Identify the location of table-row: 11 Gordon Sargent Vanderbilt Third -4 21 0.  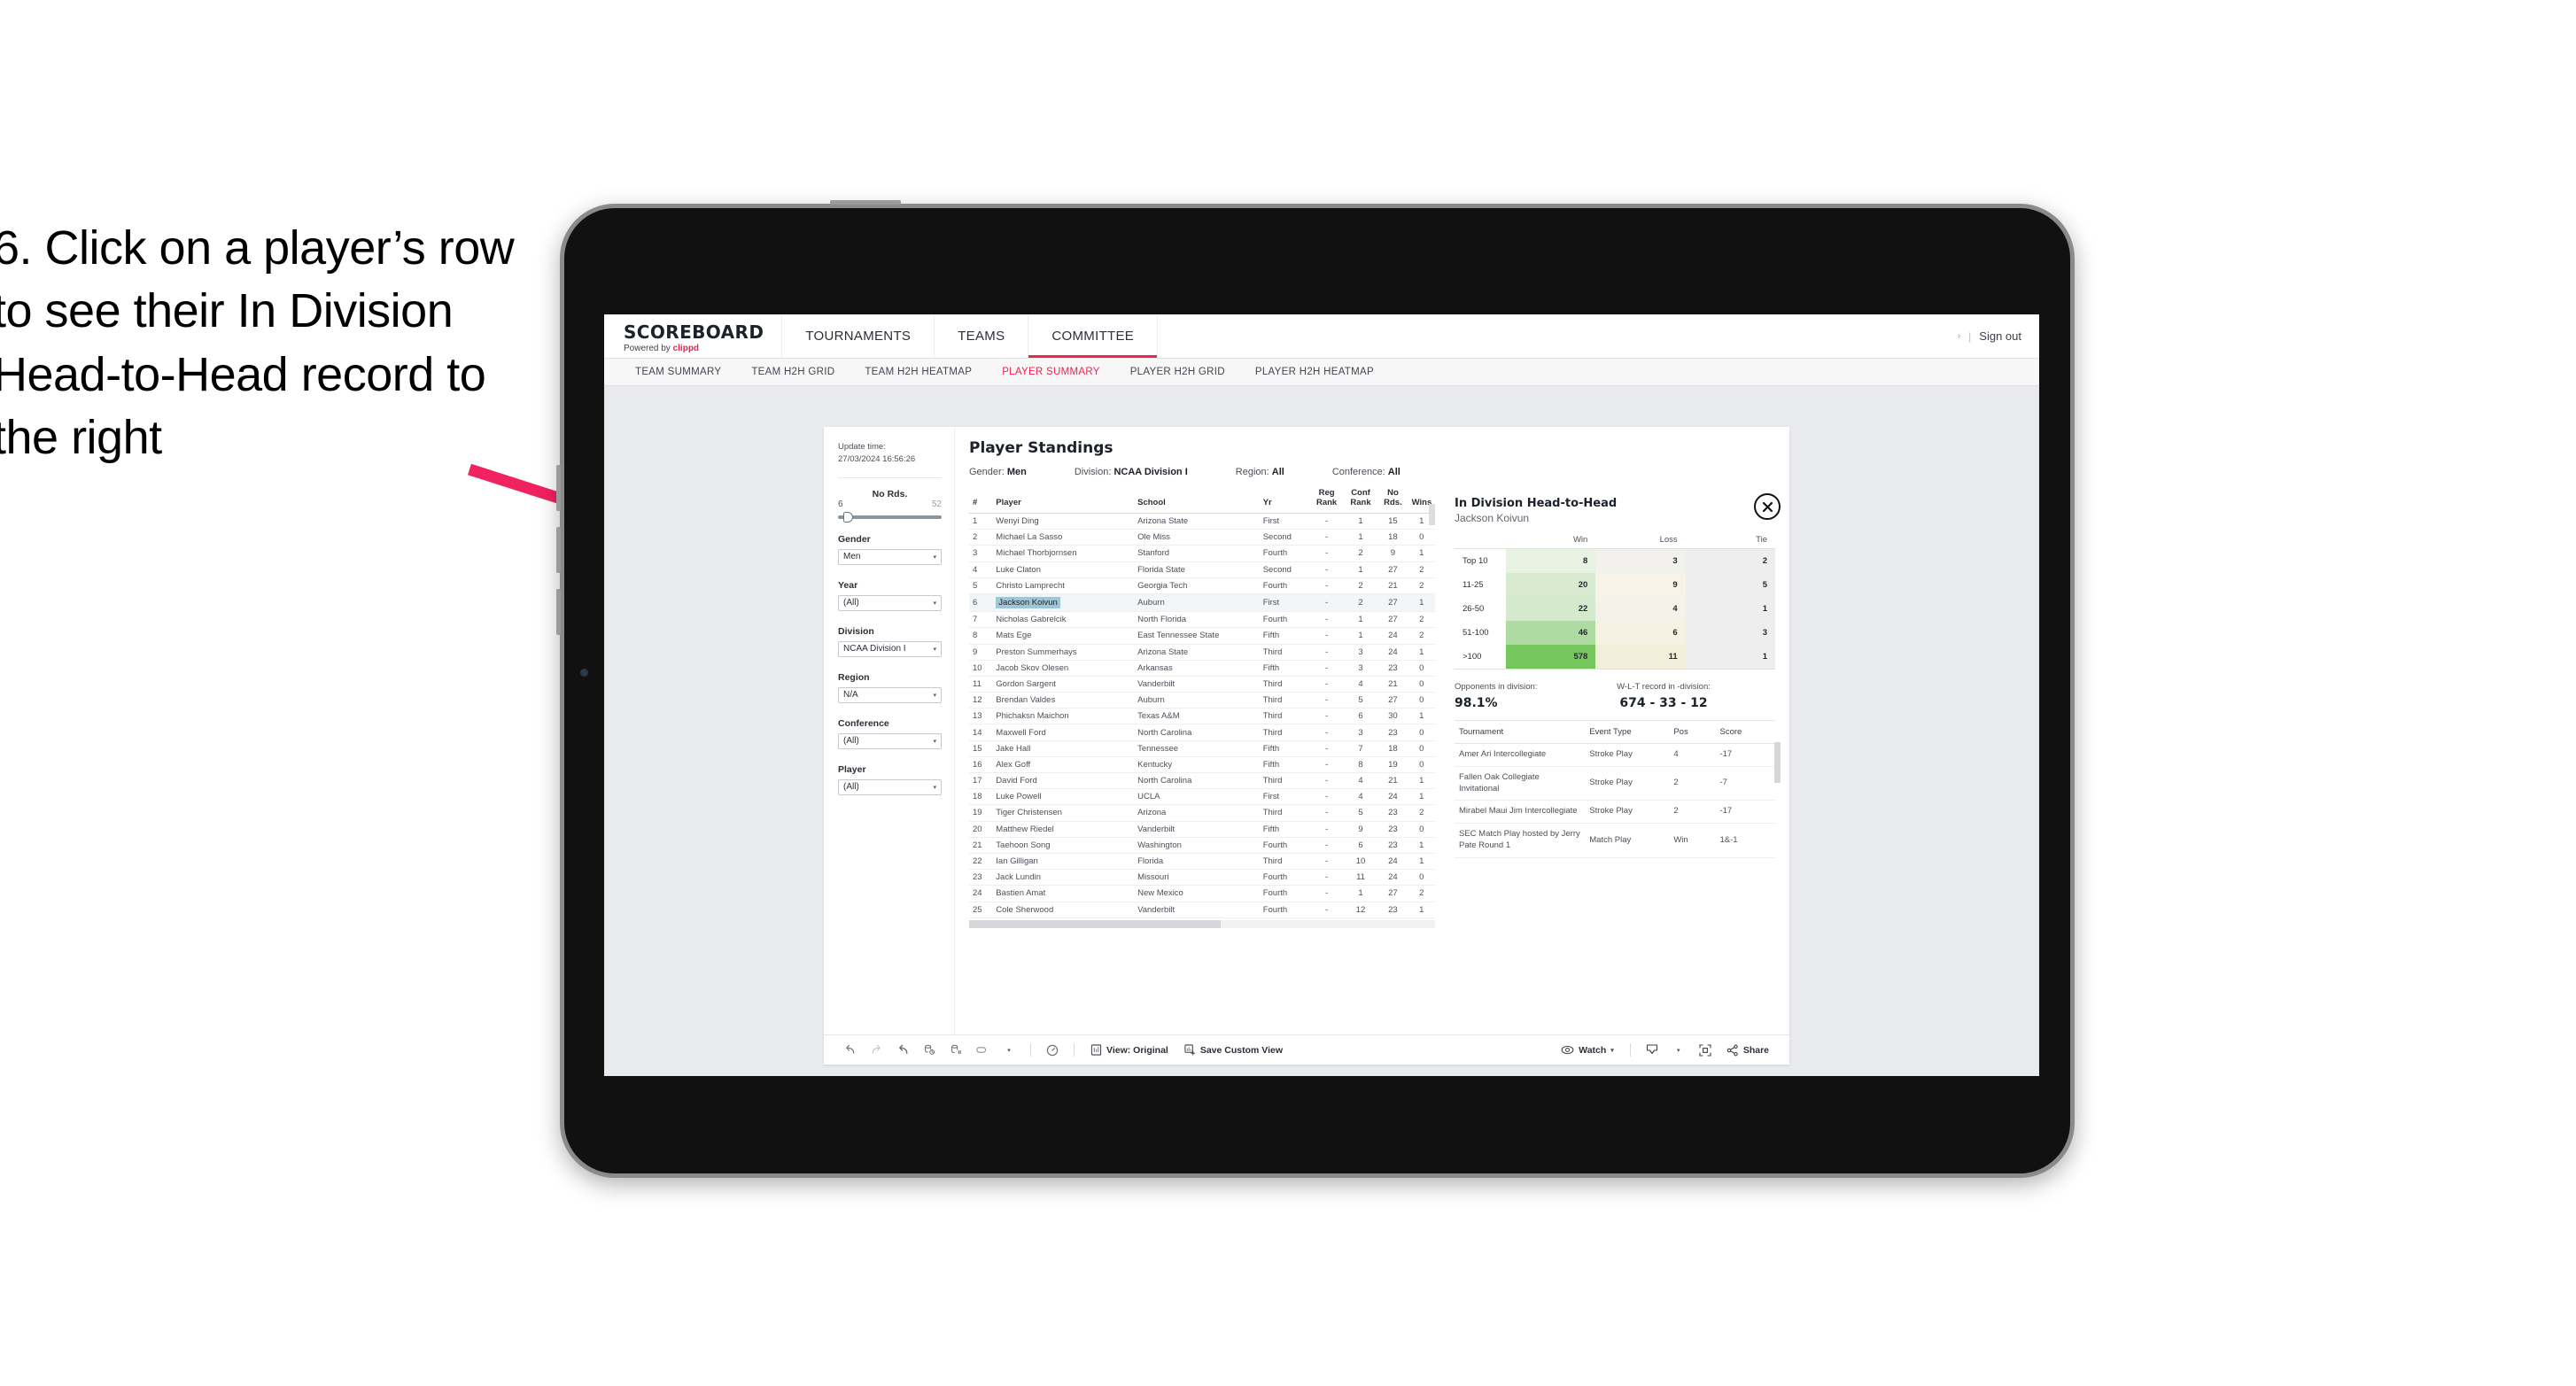
(1202, 685).